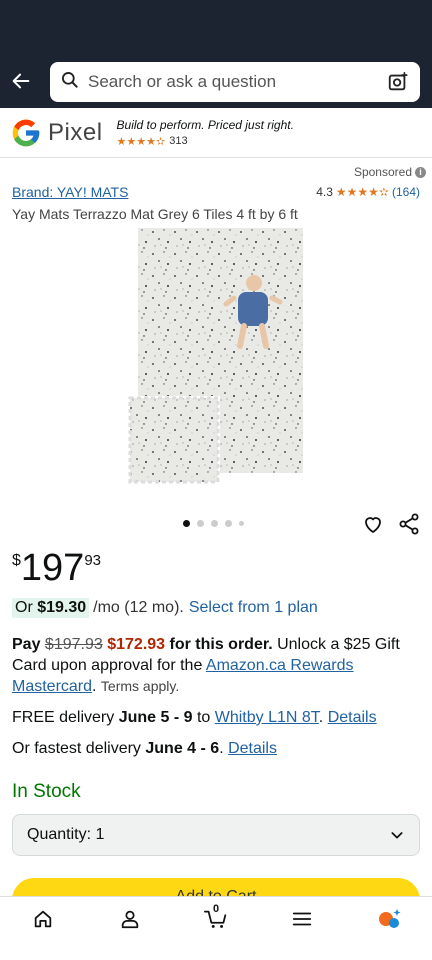 The width and height of the screenshot is (432, 960). I want to click on price-fraction: 93, so click(92, 560).